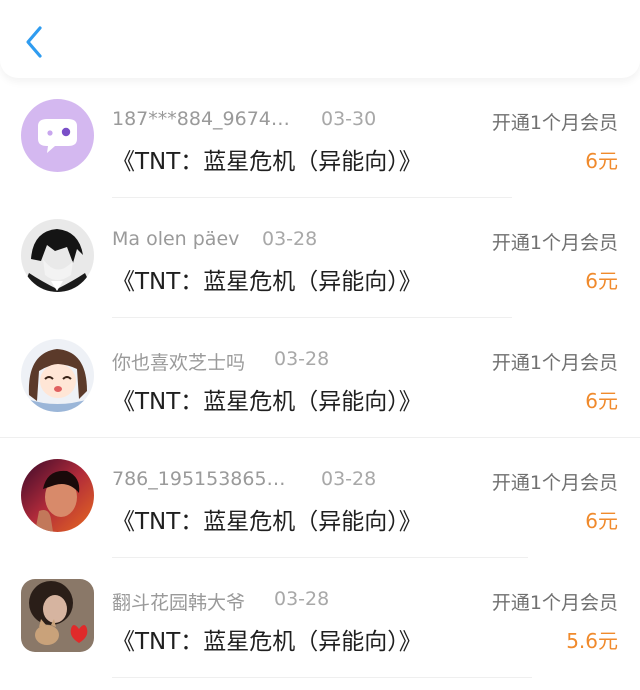  What do you see at coordinates (57, 375) in the screenshot?
I see `anime-girl-avatar` at bounding box center [57, 375].